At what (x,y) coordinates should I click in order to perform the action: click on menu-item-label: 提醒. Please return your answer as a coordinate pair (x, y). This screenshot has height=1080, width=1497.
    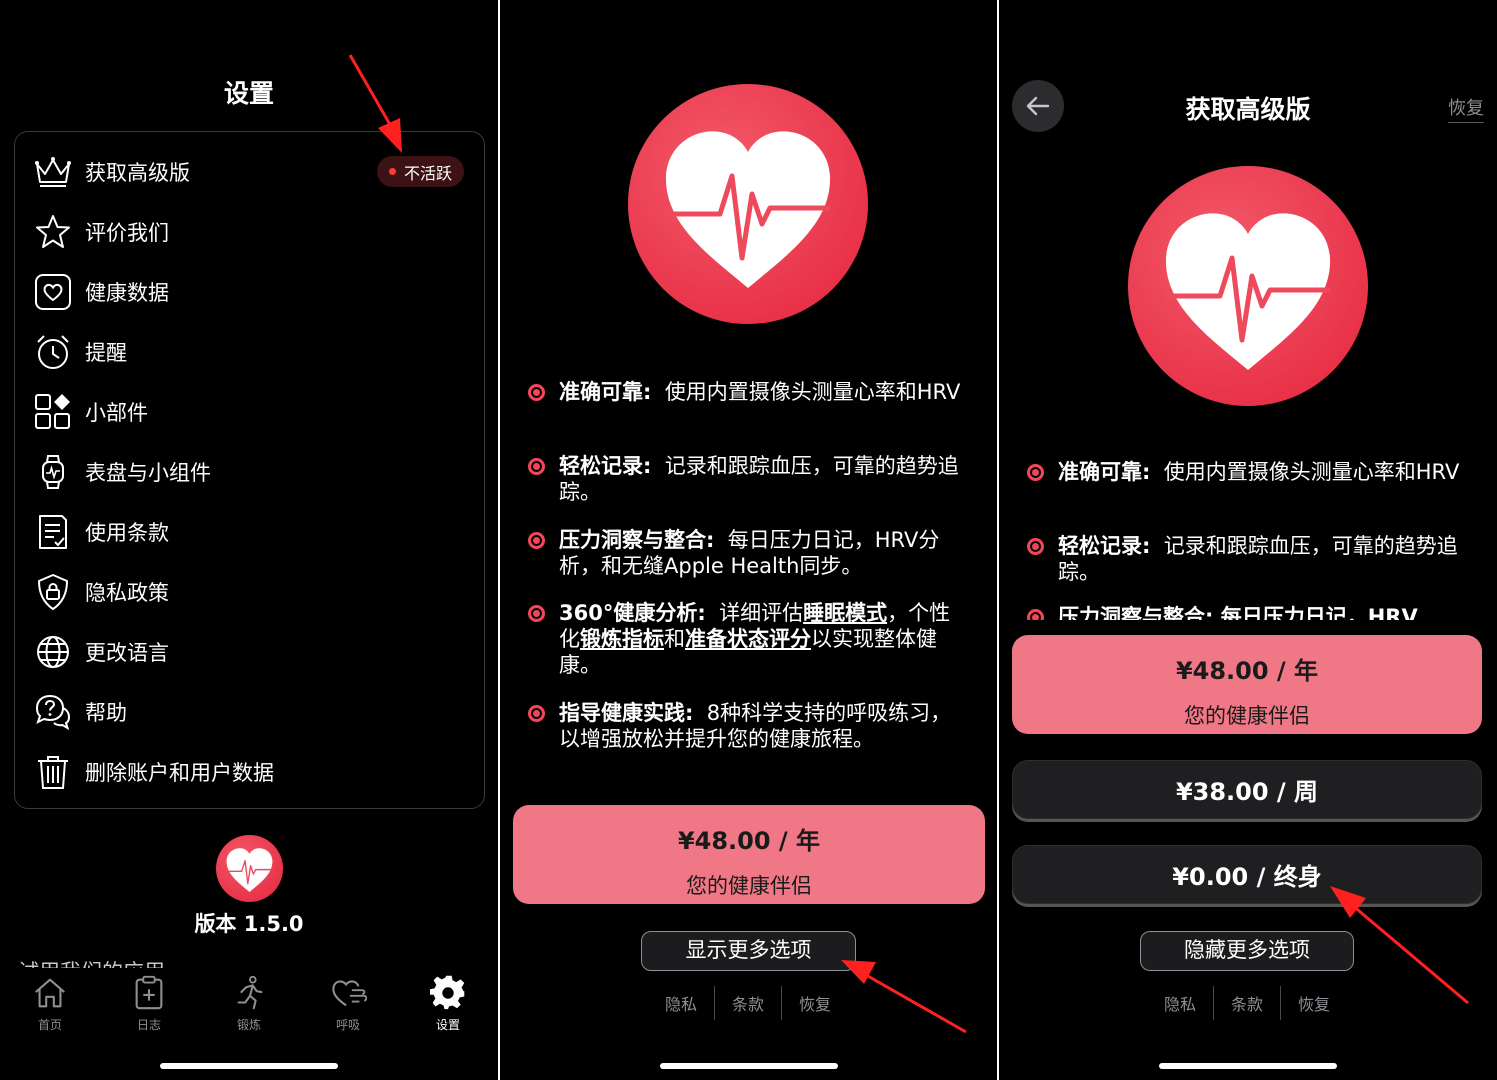
    Looking at the image, I should click on (106, 353).